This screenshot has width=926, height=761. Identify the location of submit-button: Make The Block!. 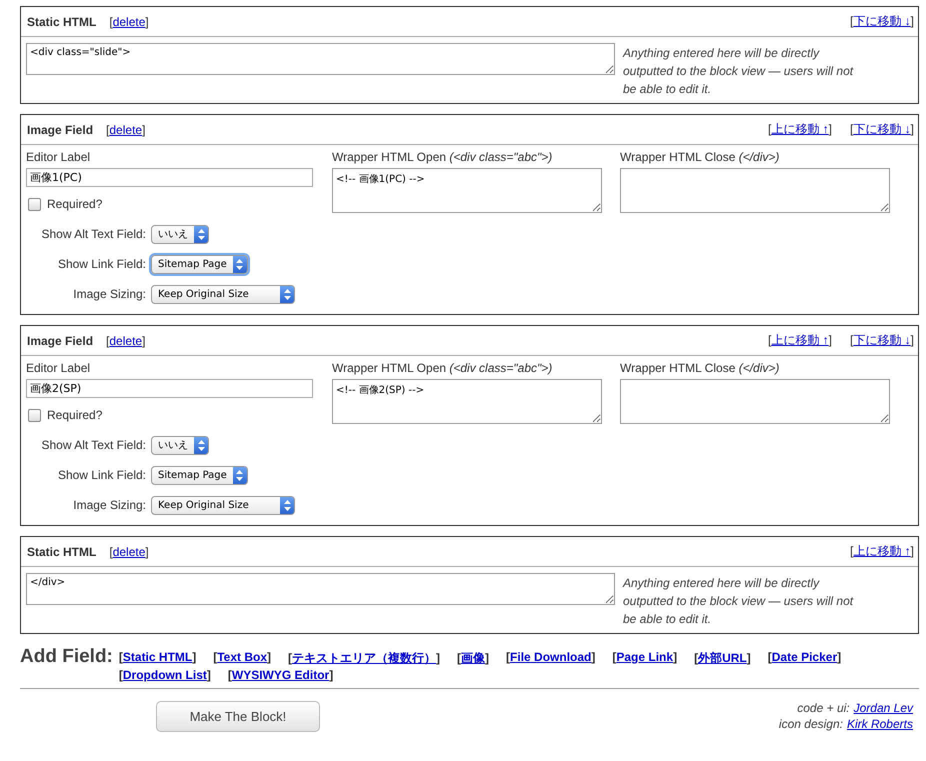
(238, 716).